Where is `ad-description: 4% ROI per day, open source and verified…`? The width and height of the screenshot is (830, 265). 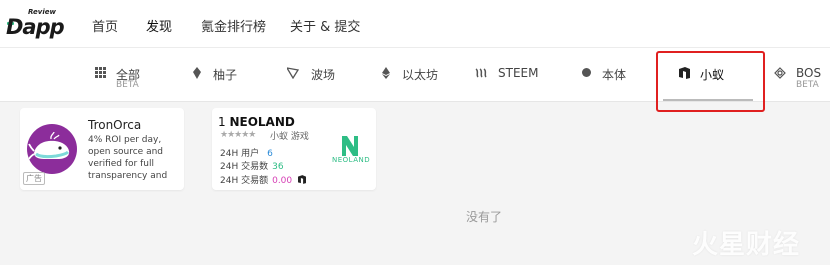
ad-description: 4% ROI per day, open source and verified… is located at coordinates (128, 158).